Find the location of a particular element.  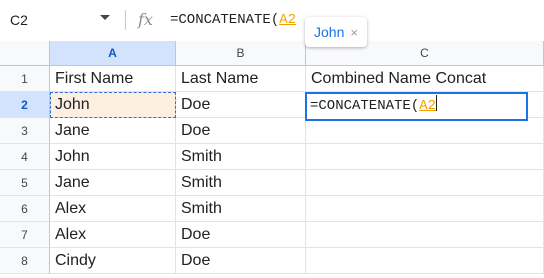

cell-b1: Last Name is located at coordinates (241, 79).